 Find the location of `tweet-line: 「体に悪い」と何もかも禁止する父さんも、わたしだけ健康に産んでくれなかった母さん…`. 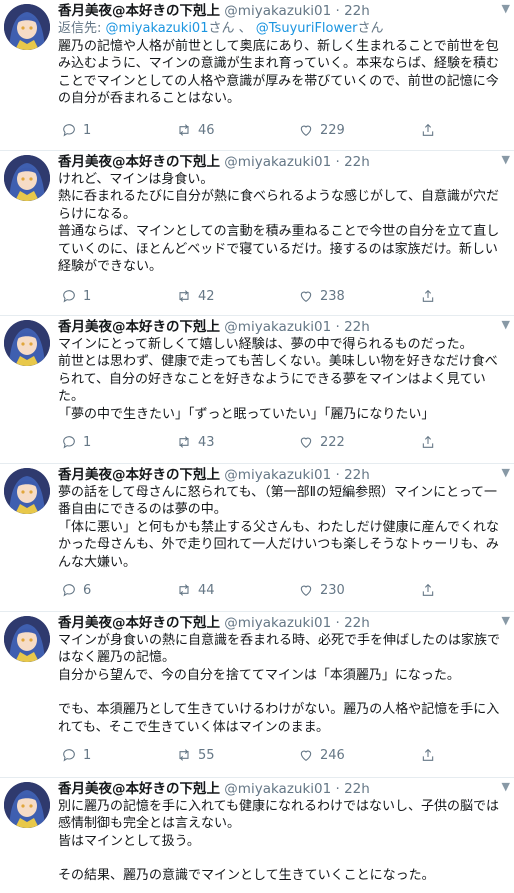

tweet-line: 「体に悪い」と何もかも禁止する父さんも、わたしだけ健康に産んでくれなかった母さん… is located at coordinates (278, 544).